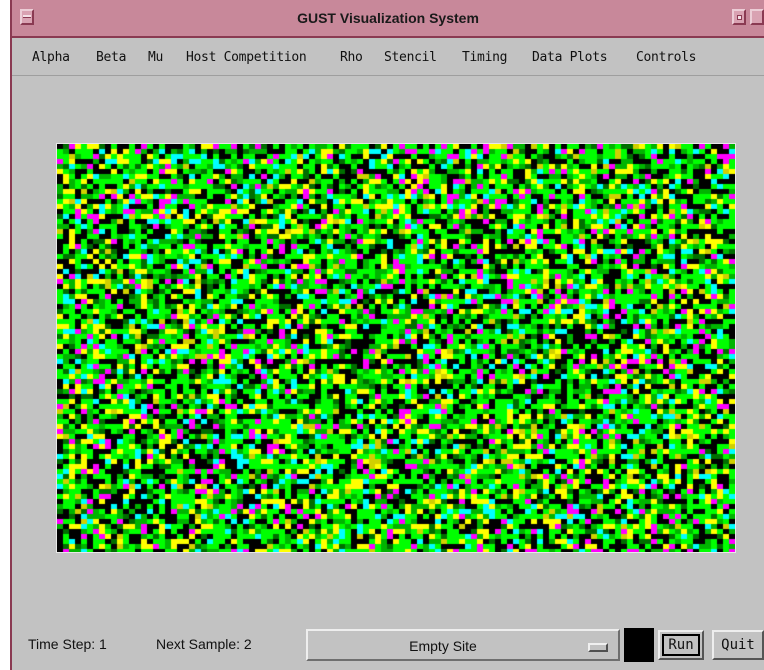  What do you see at coordinates (484, 57) in the screenshot?
I see `menu-timing: Timing` at bounding box center [484, 57].